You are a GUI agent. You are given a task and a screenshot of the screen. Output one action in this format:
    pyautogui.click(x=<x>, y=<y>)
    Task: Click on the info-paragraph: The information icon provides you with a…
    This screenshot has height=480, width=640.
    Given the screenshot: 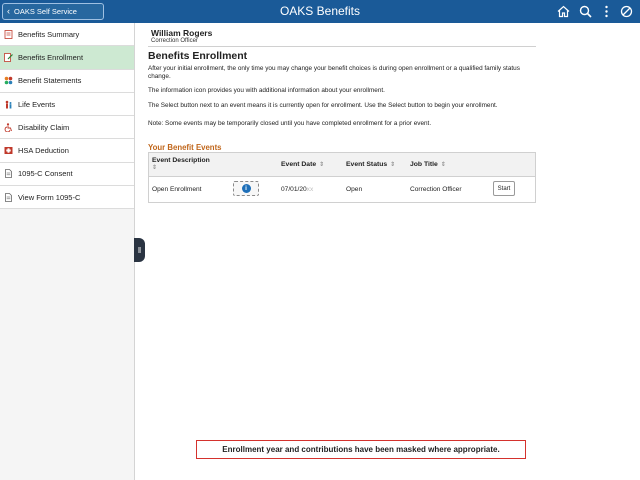 What is the action you would take?
    pyautogui.click(x=266, y=90)
    